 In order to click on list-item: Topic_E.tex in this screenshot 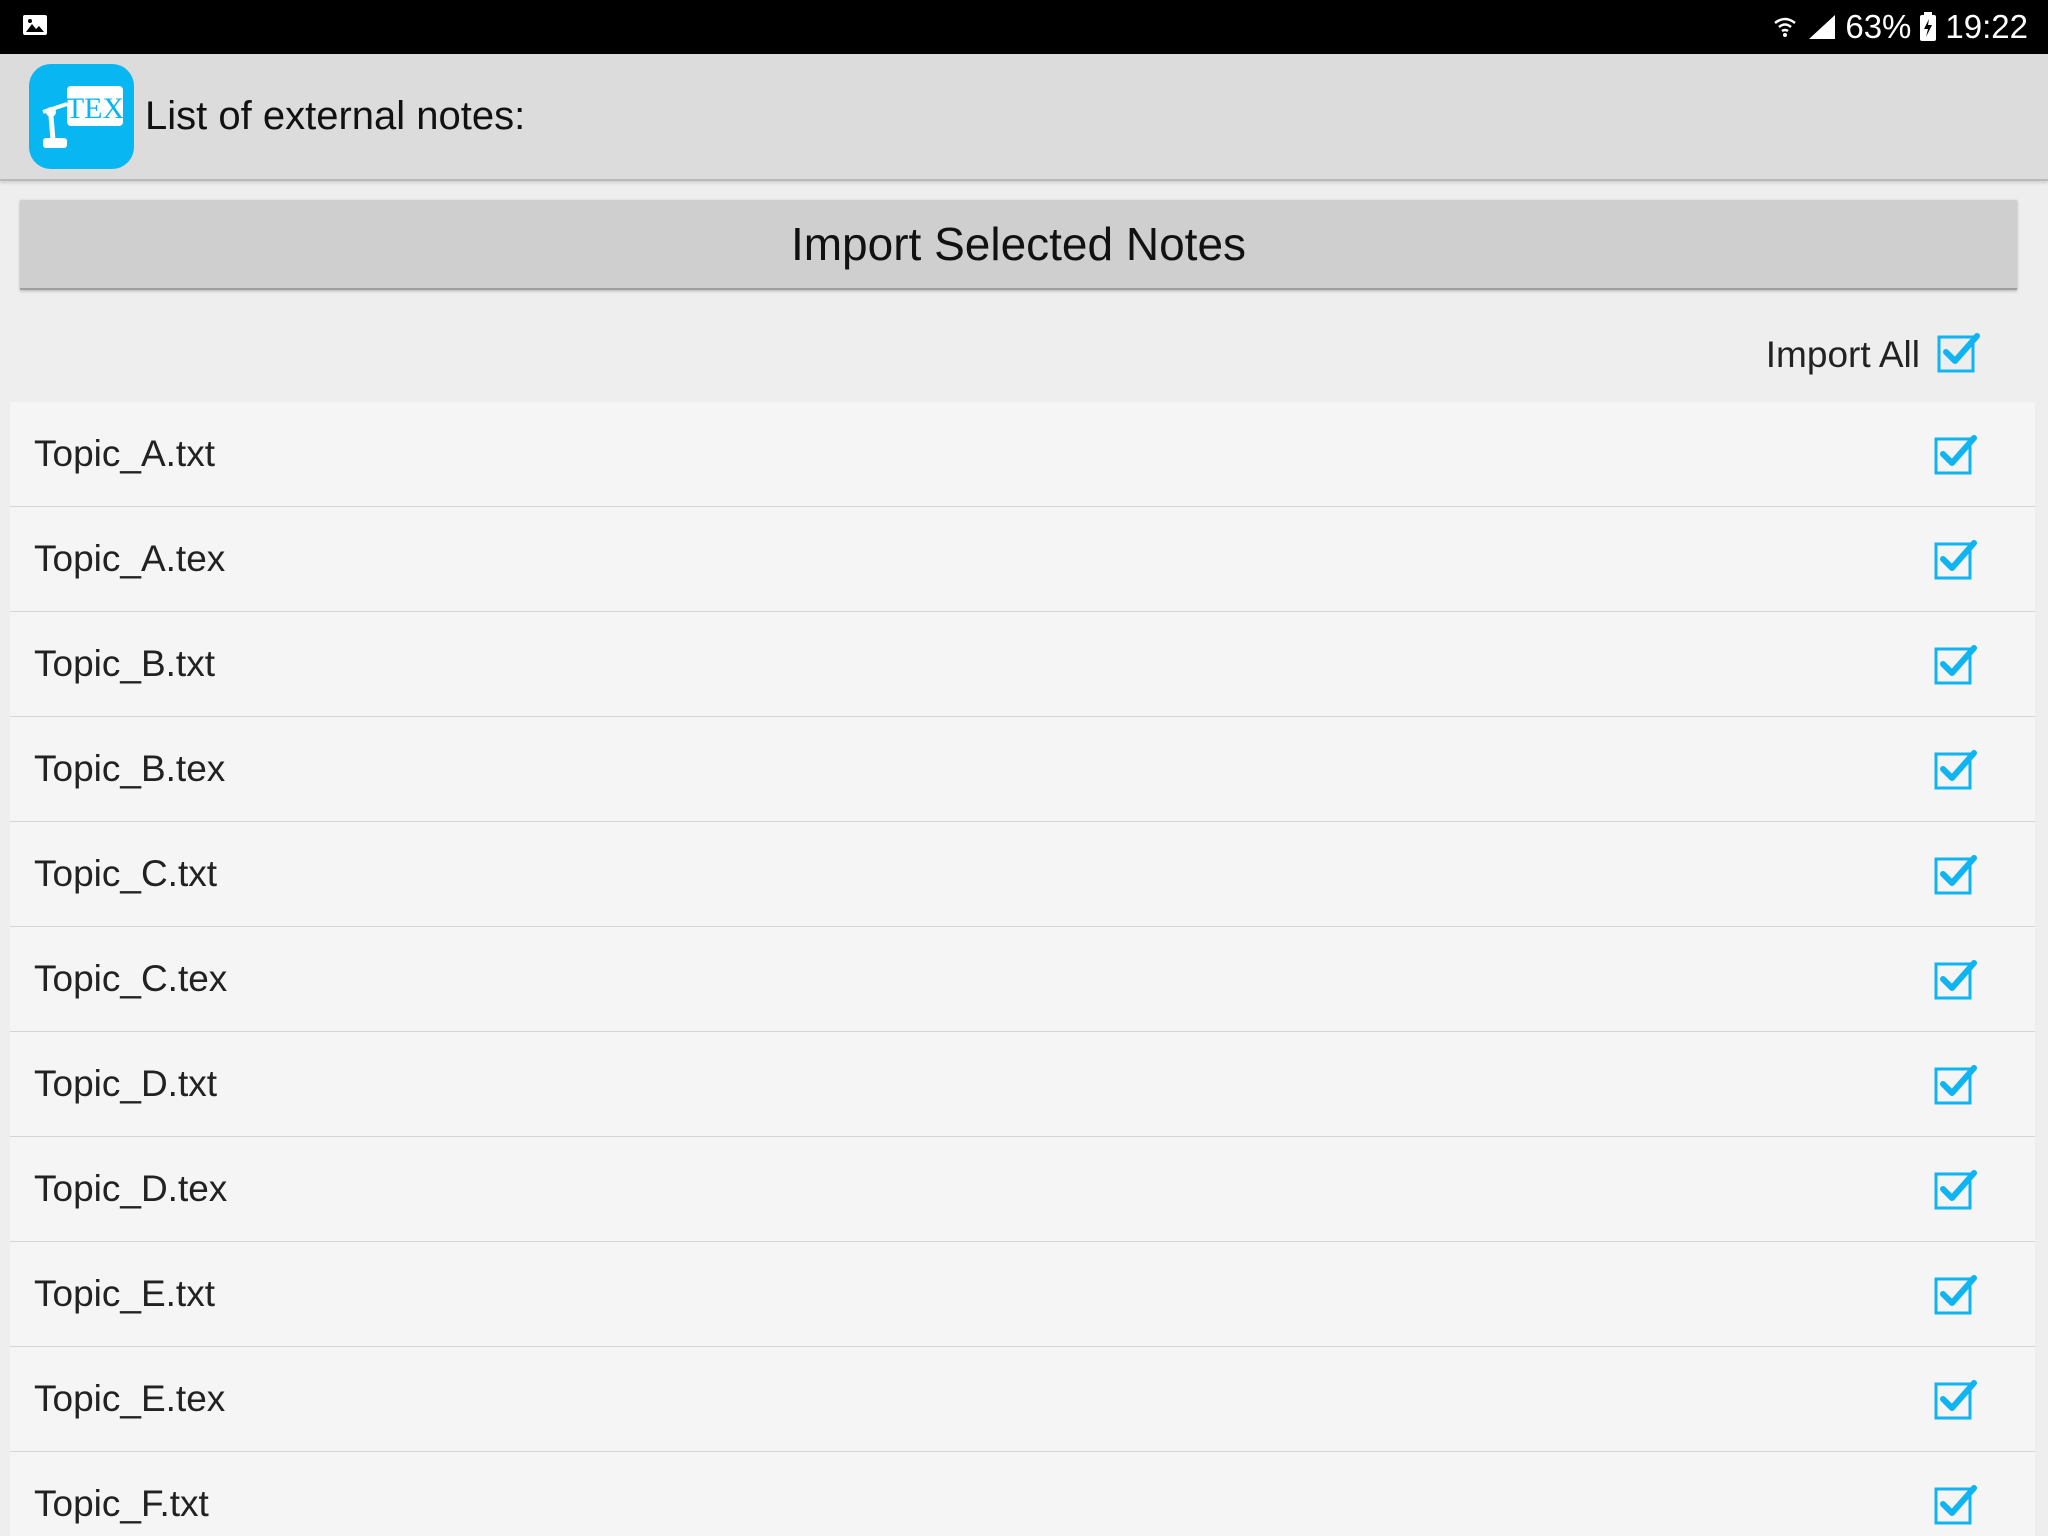, I will do `click(1022, 1399)`.